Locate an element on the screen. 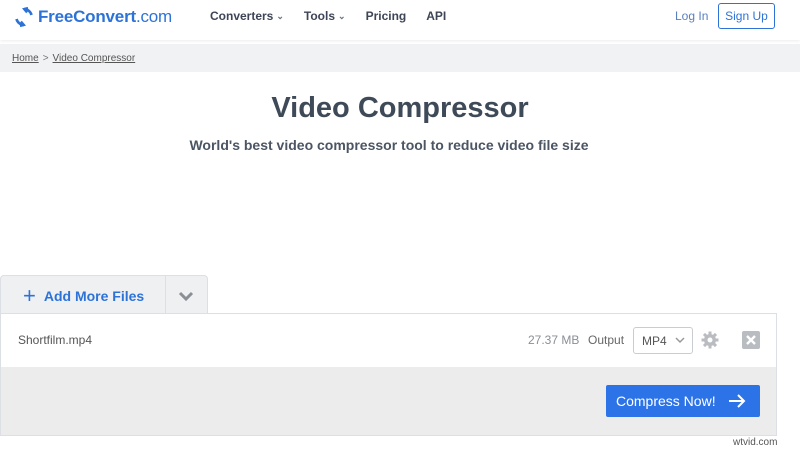 Image resolution: width=800 pixels, height=454 pixels. add-more-files-label: Add More Files is located at coordinates (94, 295).